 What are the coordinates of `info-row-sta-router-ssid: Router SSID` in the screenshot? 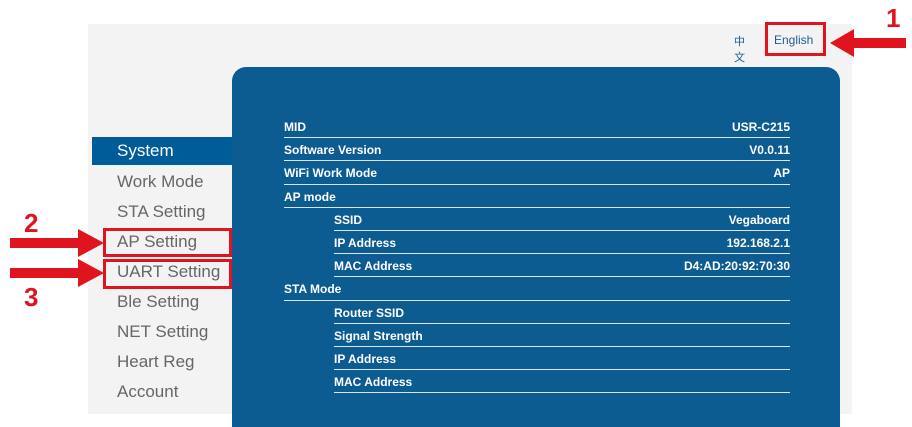 It's located at (562, 312).